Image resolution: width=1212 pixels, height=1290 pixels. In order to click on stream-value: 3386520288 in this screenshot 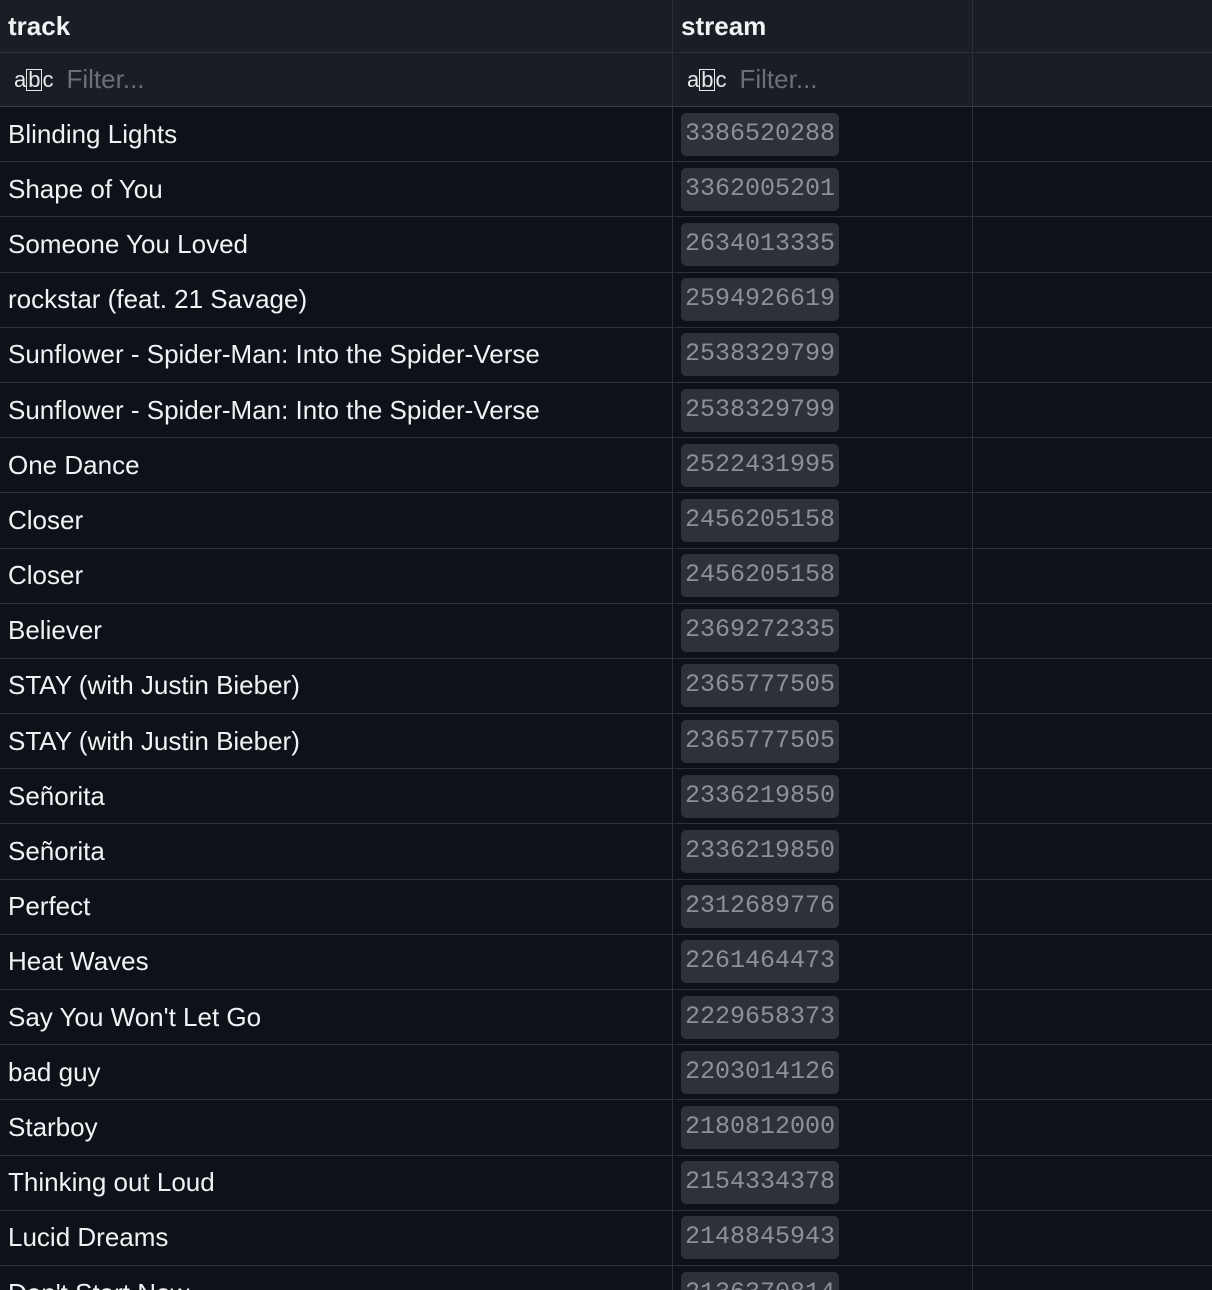, I will do `click(760, 134)`.